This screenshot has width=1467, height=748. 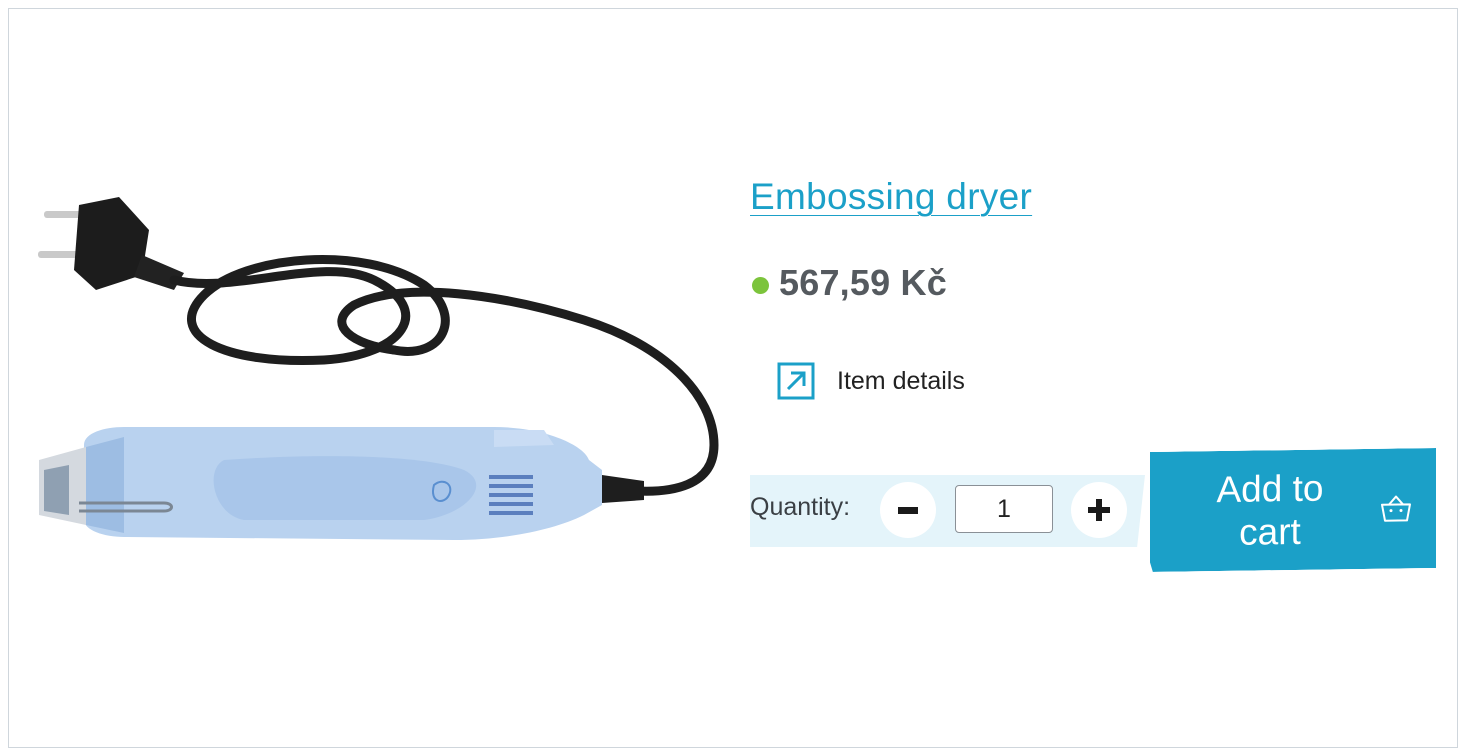 I want to click on price-row: 567,59 Kč, so click(x=849, y=283).